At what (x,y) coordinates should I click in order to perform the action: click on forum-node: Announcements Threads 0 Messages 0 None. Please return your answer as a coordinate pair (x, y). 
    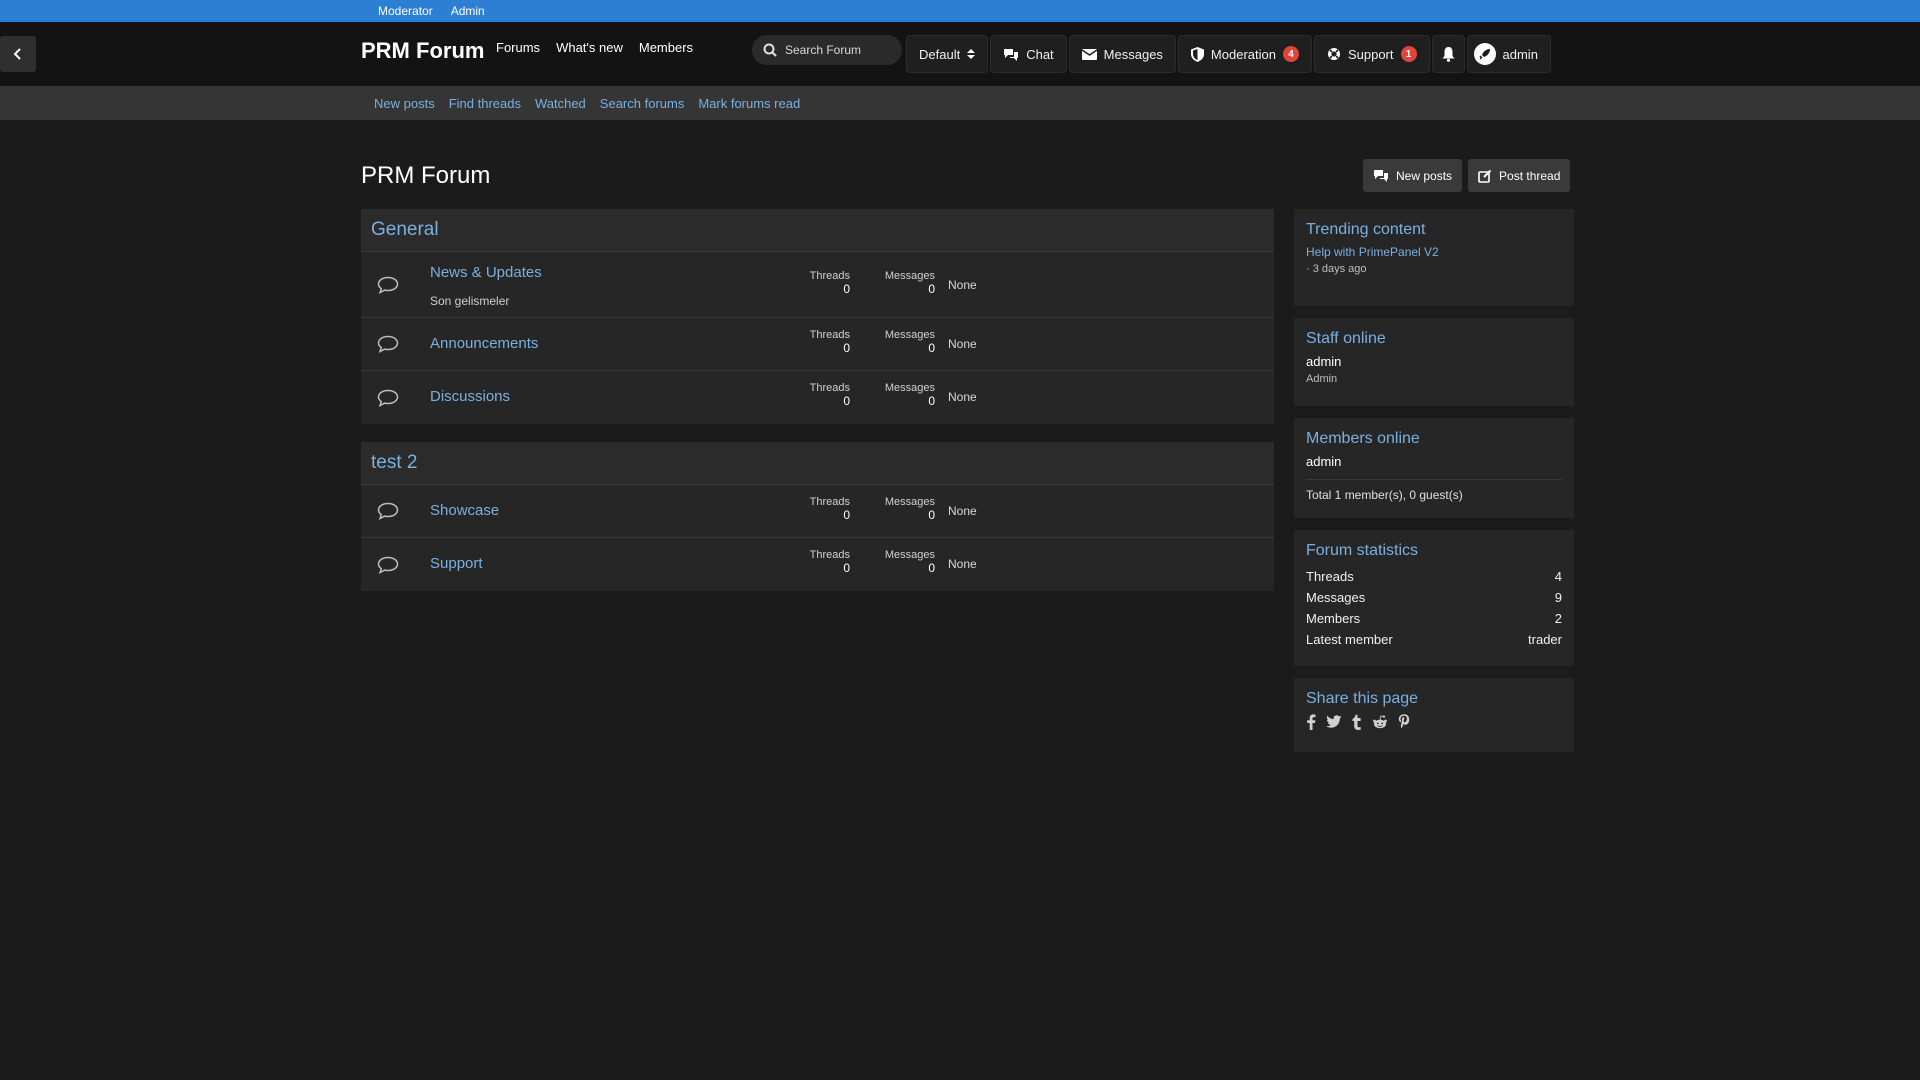
    Looking at the image, I should click on (817, 344).